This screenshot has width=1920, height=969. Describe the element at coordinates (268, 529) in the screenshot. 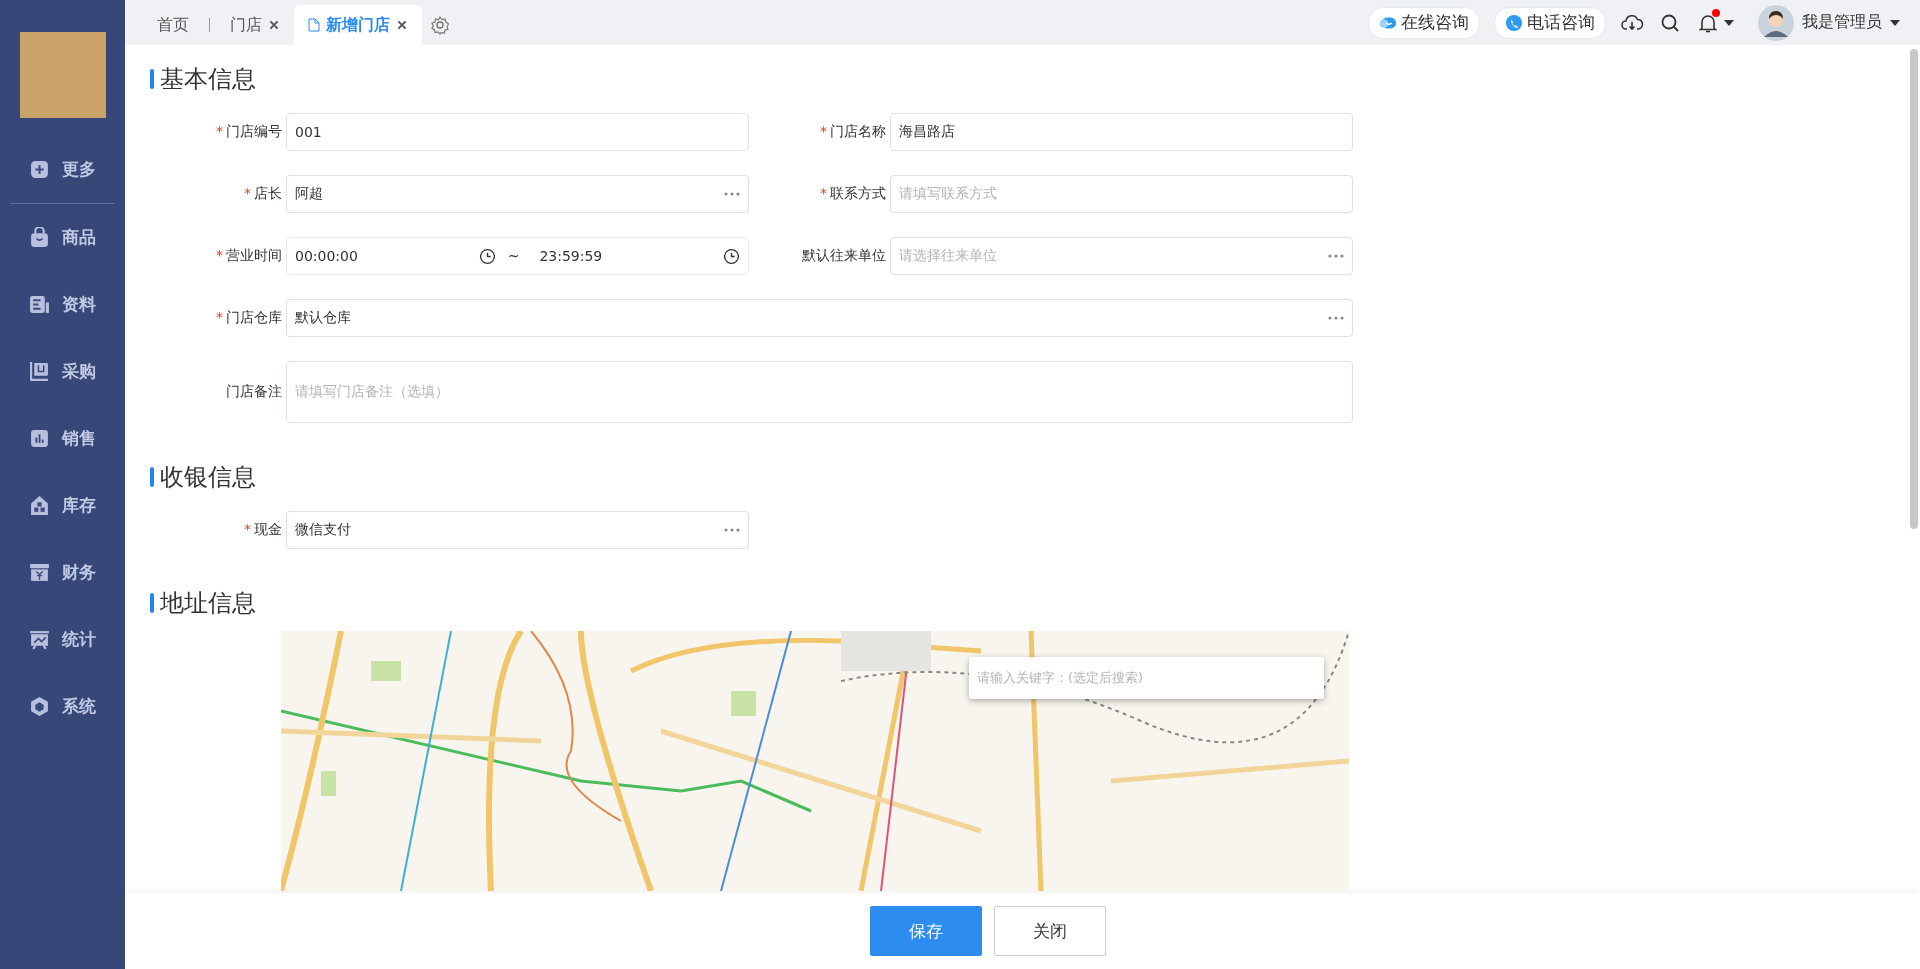

I see `field-label: 现金` at that location.